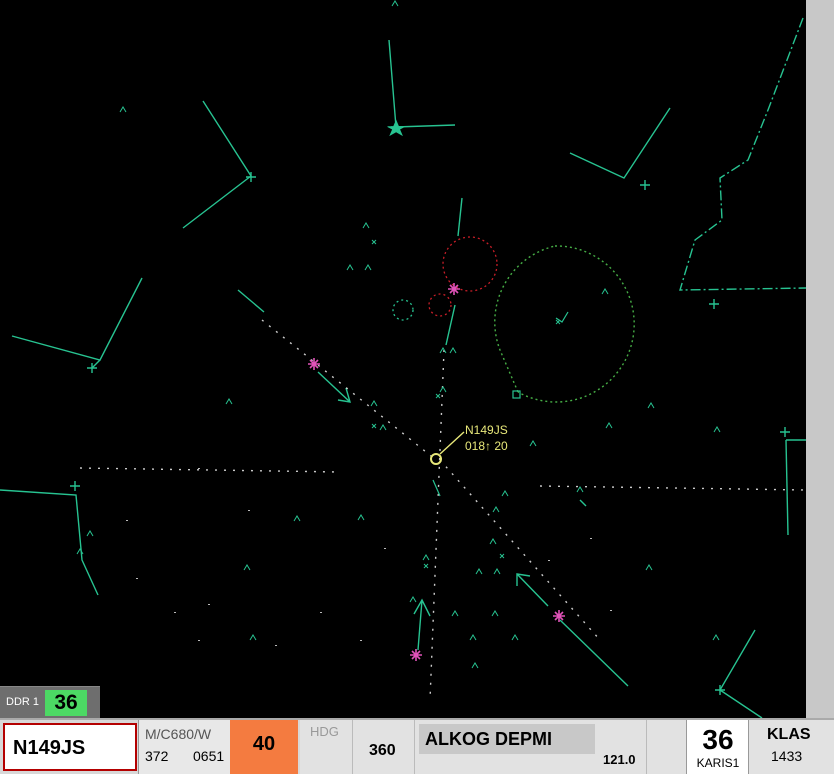  I want to click on strip-hdg-label-cell: HDG, so click(326, 747).